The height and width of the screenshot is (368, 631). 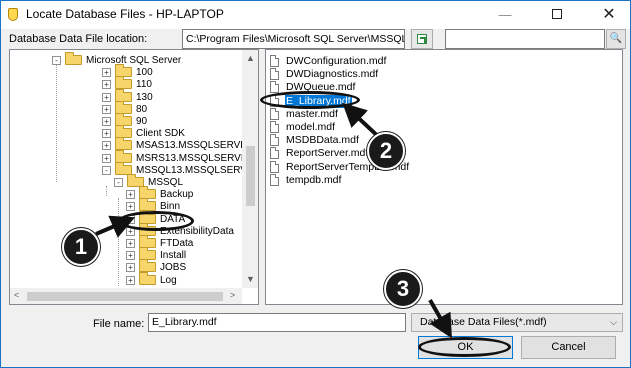 I want to click on file-name-field: E_Library.mdf, so click(x=277, y=322).